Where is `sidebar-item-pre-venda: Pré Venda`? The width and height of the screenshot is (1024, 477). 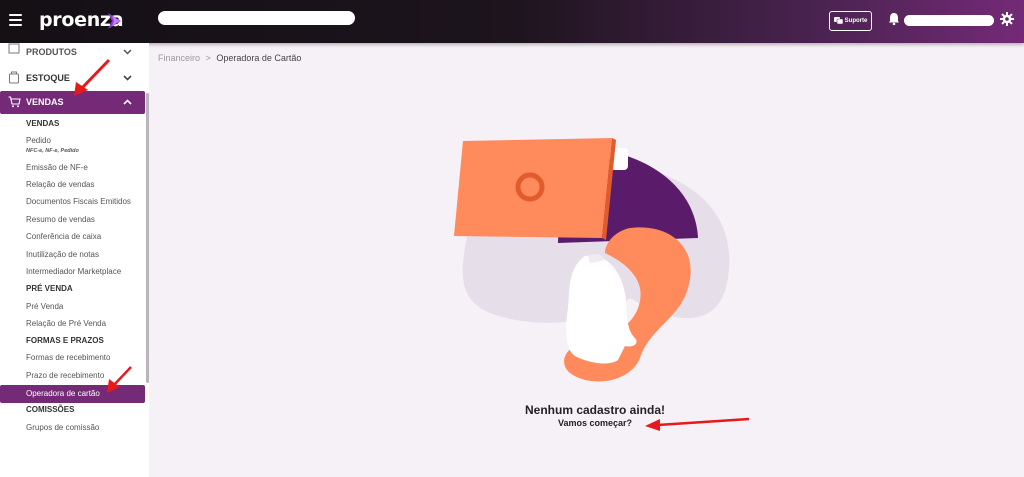
sidebar-item-pre-venda: Pré Venda is located at coordinates (44, 306).